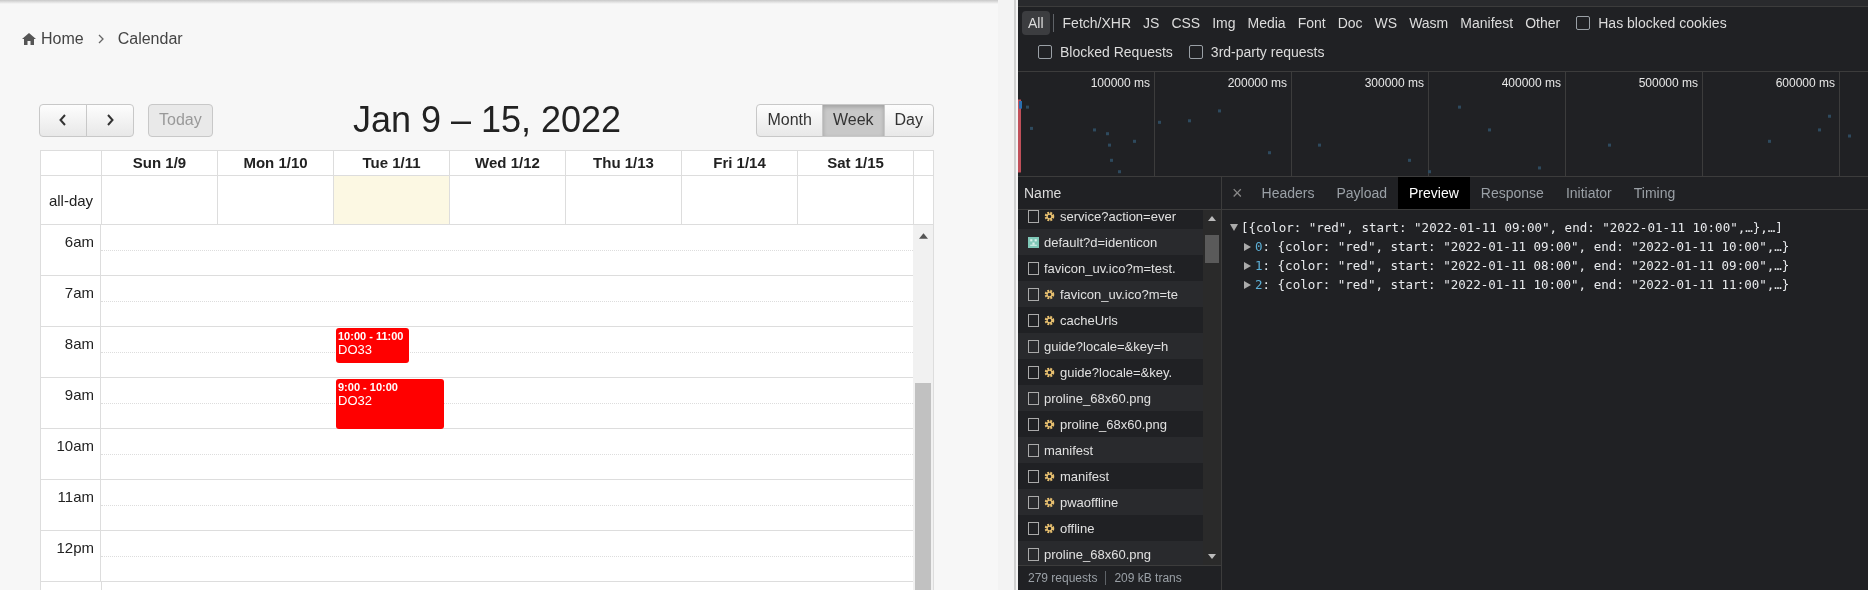 The width and height of the screenshot is (1868, 590). What do you see at coordinates (71, 454) in the screenshot?
I see `time-label: 10am` at bounding box center [71, 454].